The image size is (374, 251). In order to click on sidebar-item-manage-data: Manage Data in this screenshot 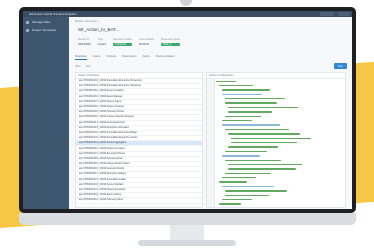, I will do `click(47, 22)`.